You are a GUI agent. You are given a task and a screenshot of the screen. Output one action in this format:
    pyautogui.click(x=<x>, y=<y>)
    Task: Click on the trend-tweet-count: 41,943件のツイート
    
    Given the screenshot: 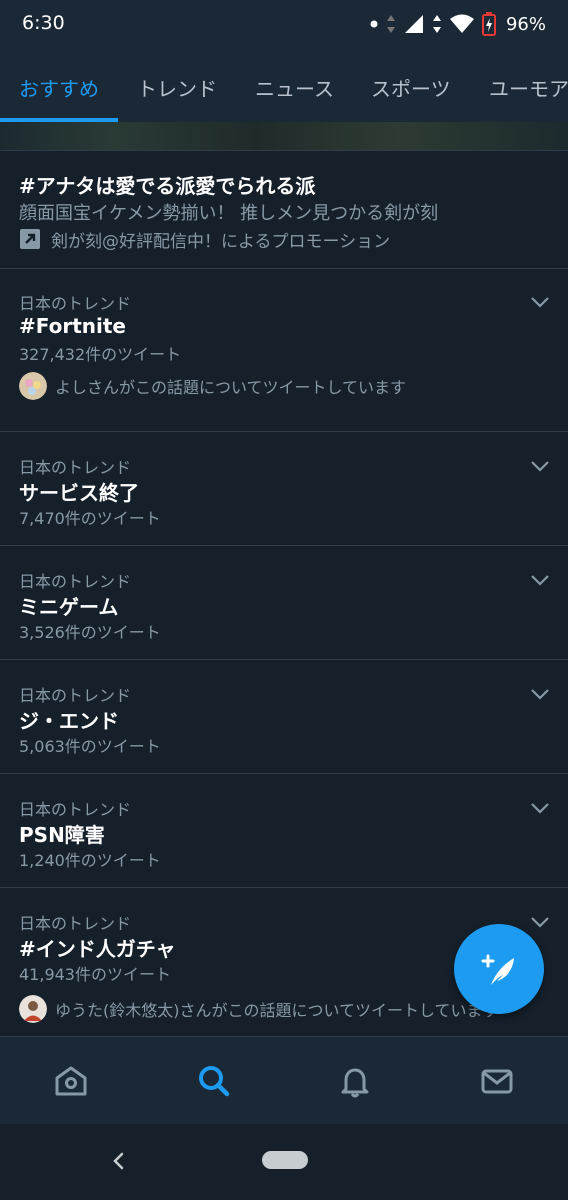 What is the action you would take?
    pyautogui.click(x=95, y=974)
    